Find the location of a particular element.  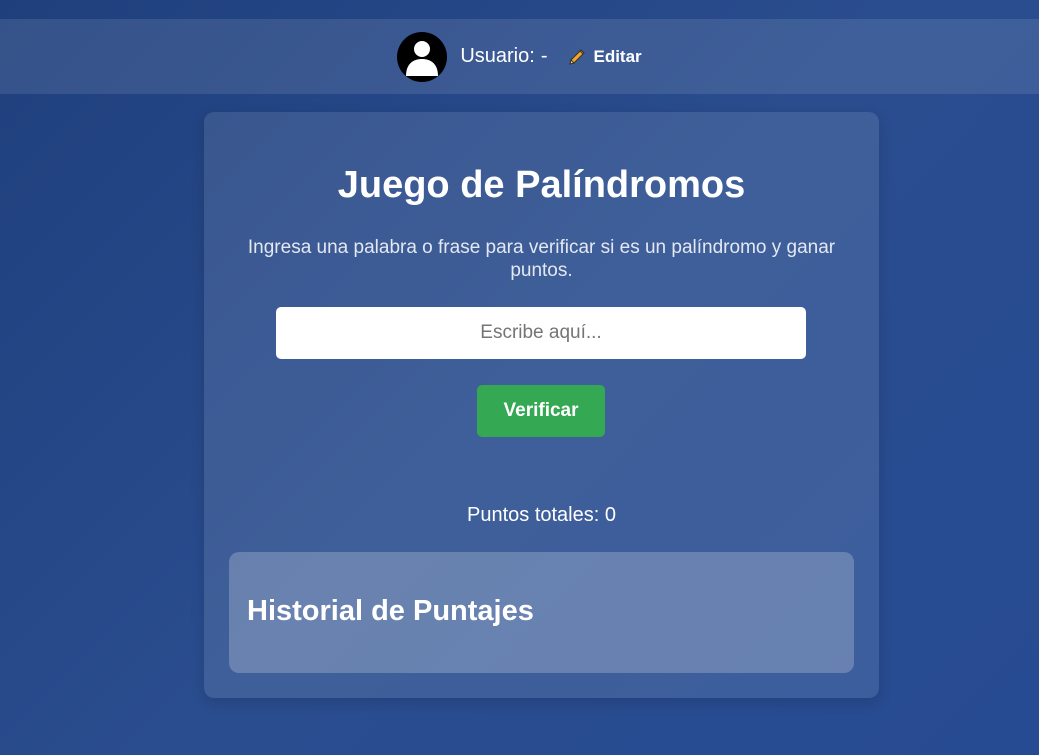

user-name-value: - is located at coordinates (544, 56).